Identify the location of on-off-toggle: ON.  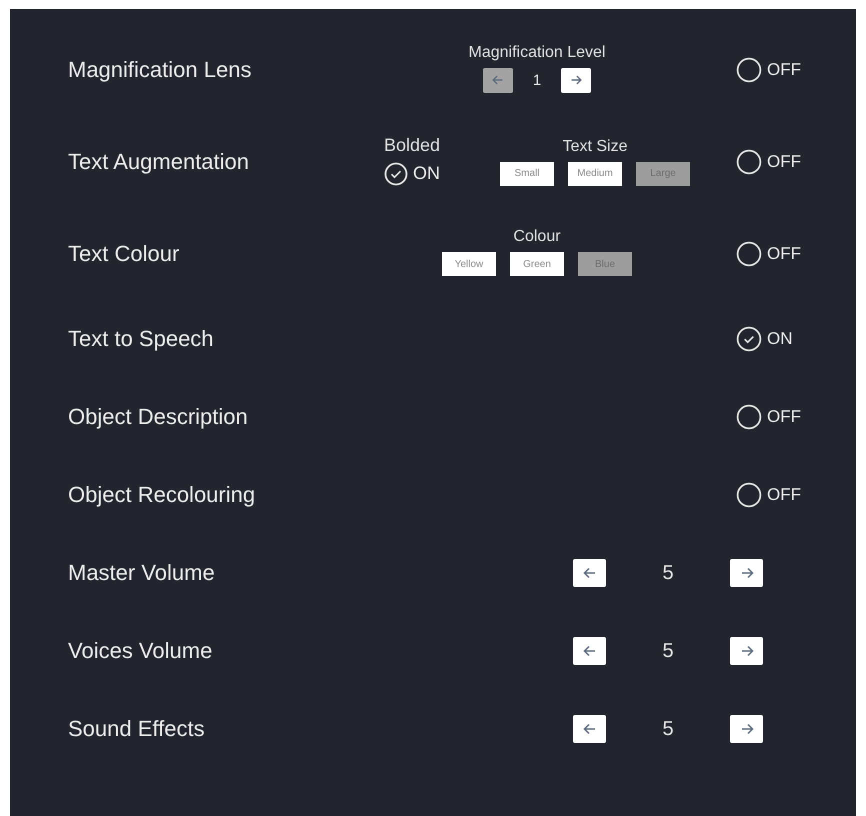
(764, 339).